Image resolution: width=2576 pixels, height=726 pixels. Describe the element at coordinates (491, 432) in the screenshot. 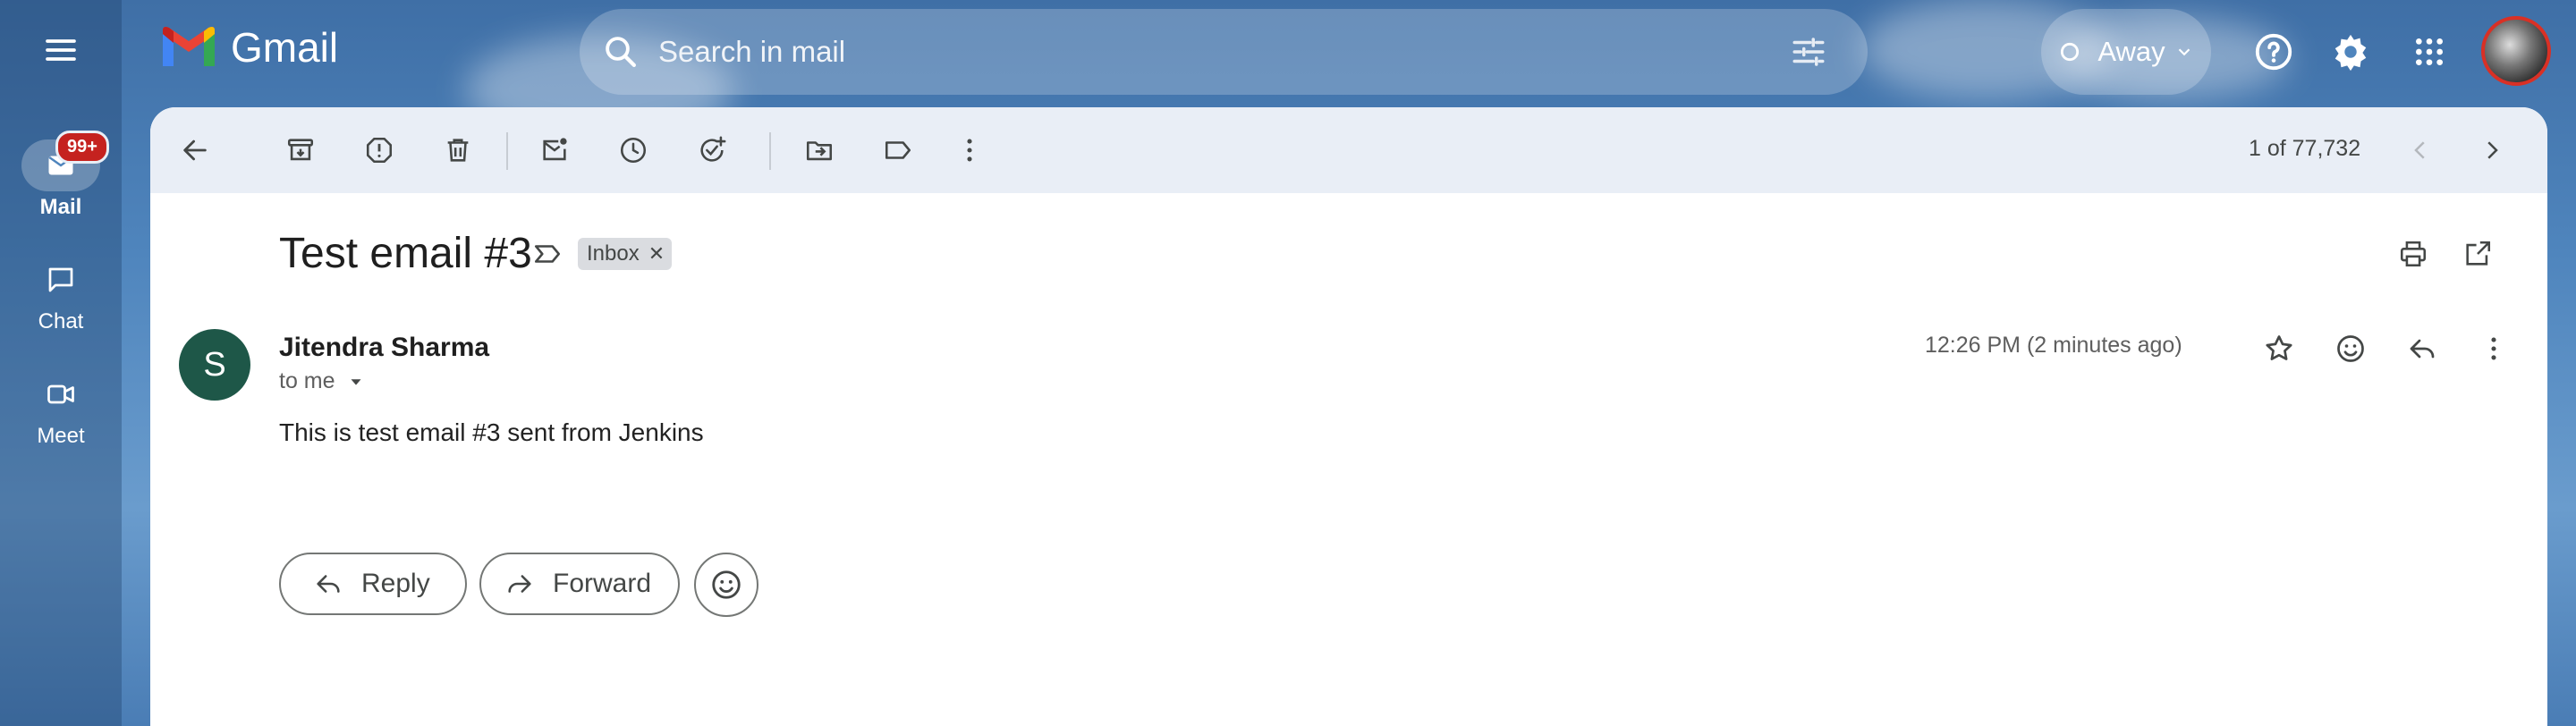

I see `email-body: This is test email #3 sent from Jenkins` at that location.